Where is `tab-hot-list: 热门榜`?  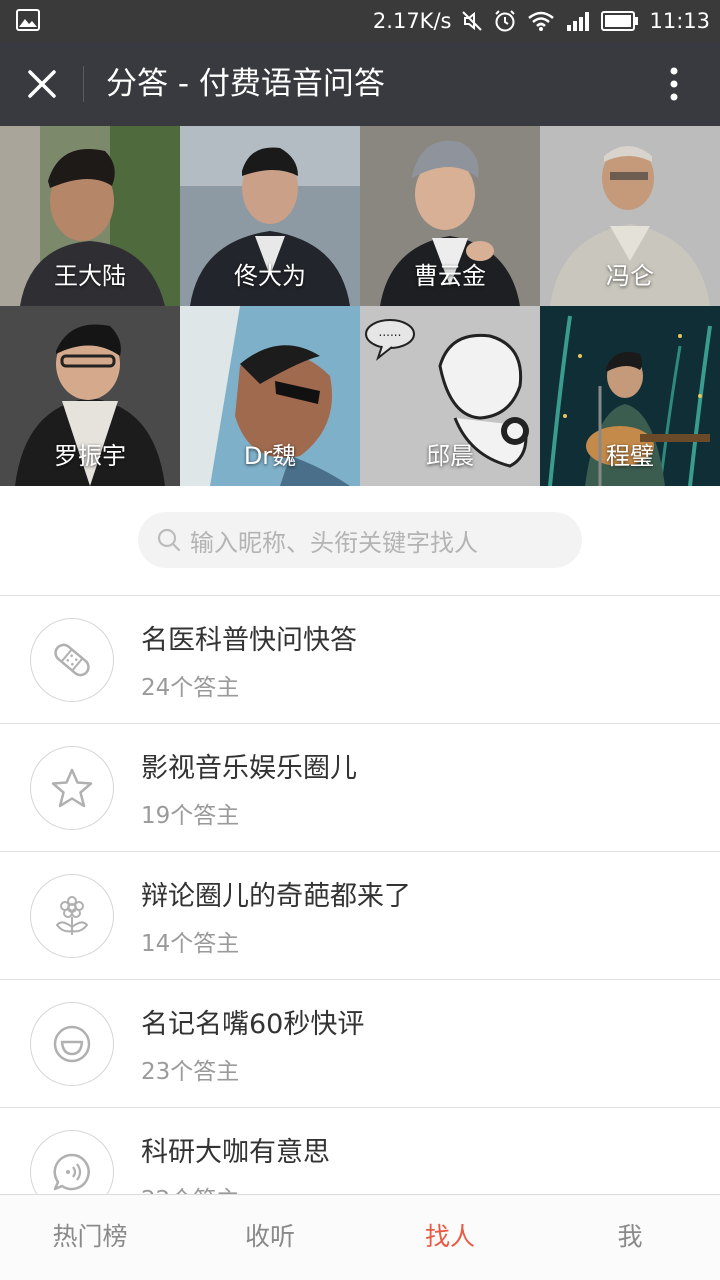
tab-hot-list: 热门榜 is located at coordinates (90, 1237).